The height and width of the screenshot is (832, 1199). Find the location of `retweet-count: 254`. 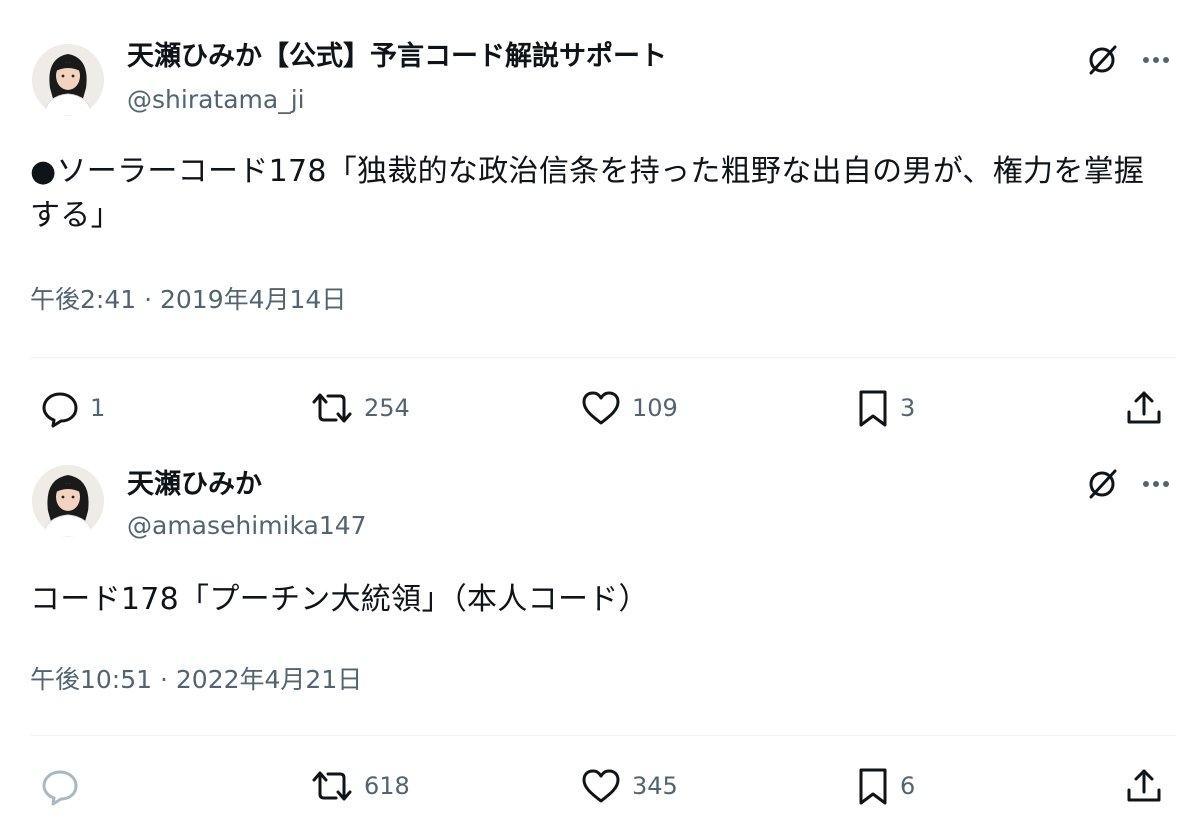

retweet-count: 254 is located at coordinates (387, 408).